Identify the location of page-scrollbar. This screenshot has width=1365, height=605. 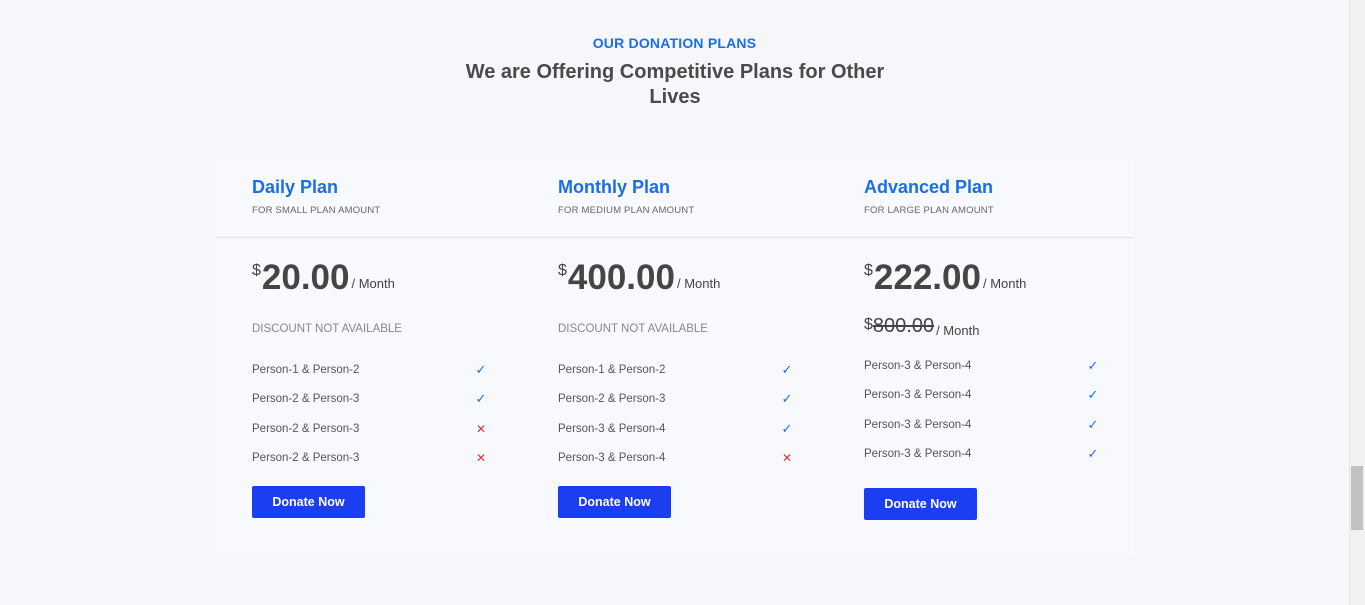
(1357, 302).